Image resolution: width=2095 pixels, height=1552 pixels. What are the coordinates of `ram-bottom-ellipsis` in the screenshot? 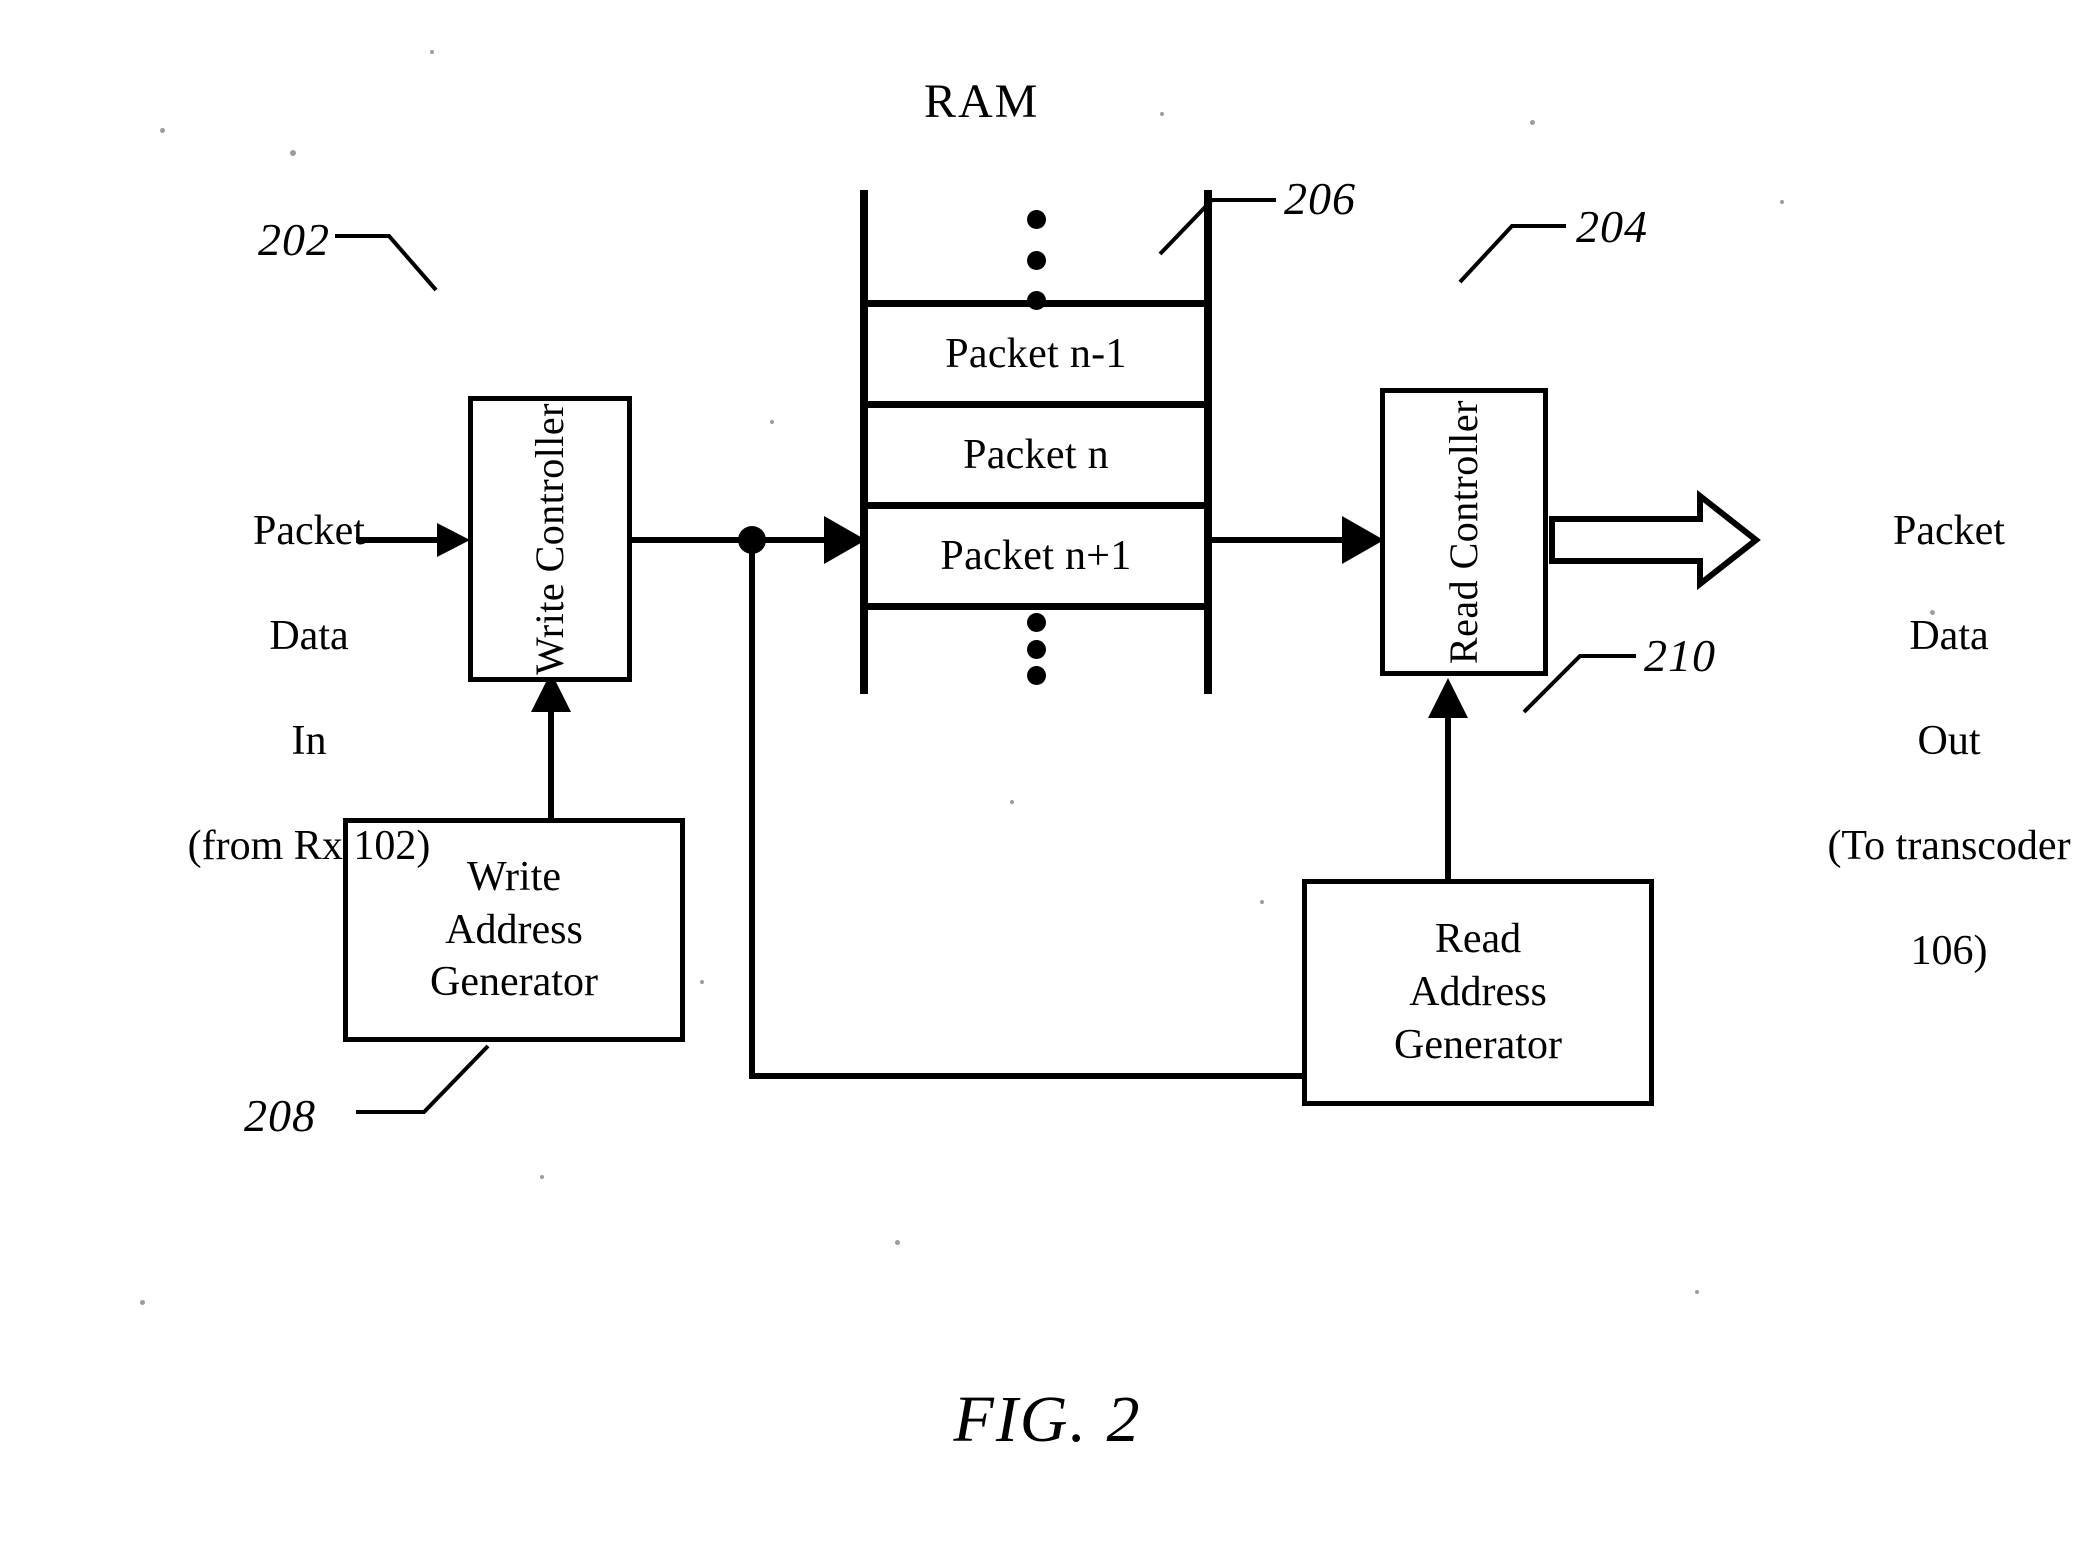 It's located at (1036, 649).